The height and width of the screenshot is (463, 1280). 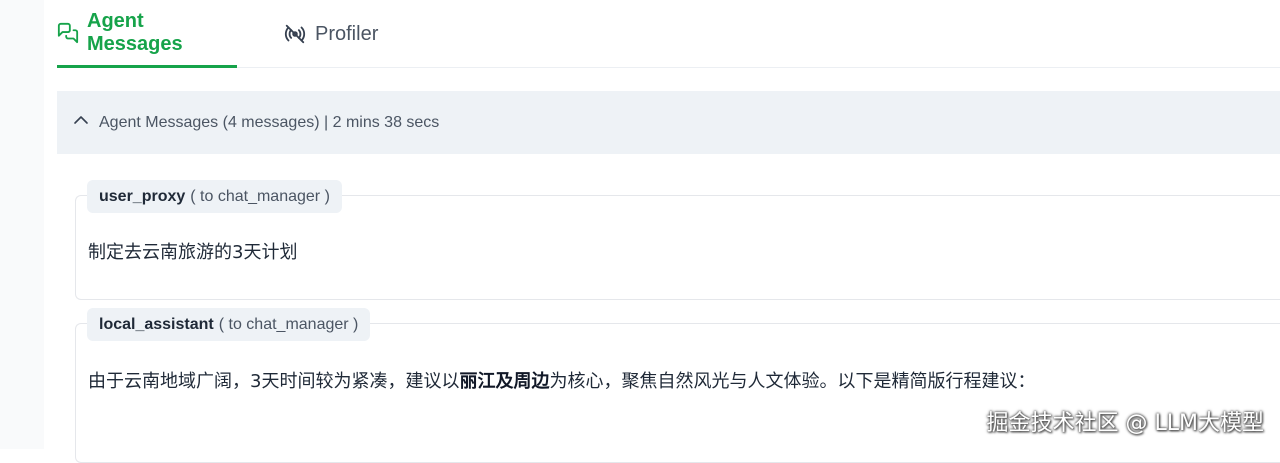 I want to click on tab-bar: Agent Messages Profiler, so click(x=668, y=34).